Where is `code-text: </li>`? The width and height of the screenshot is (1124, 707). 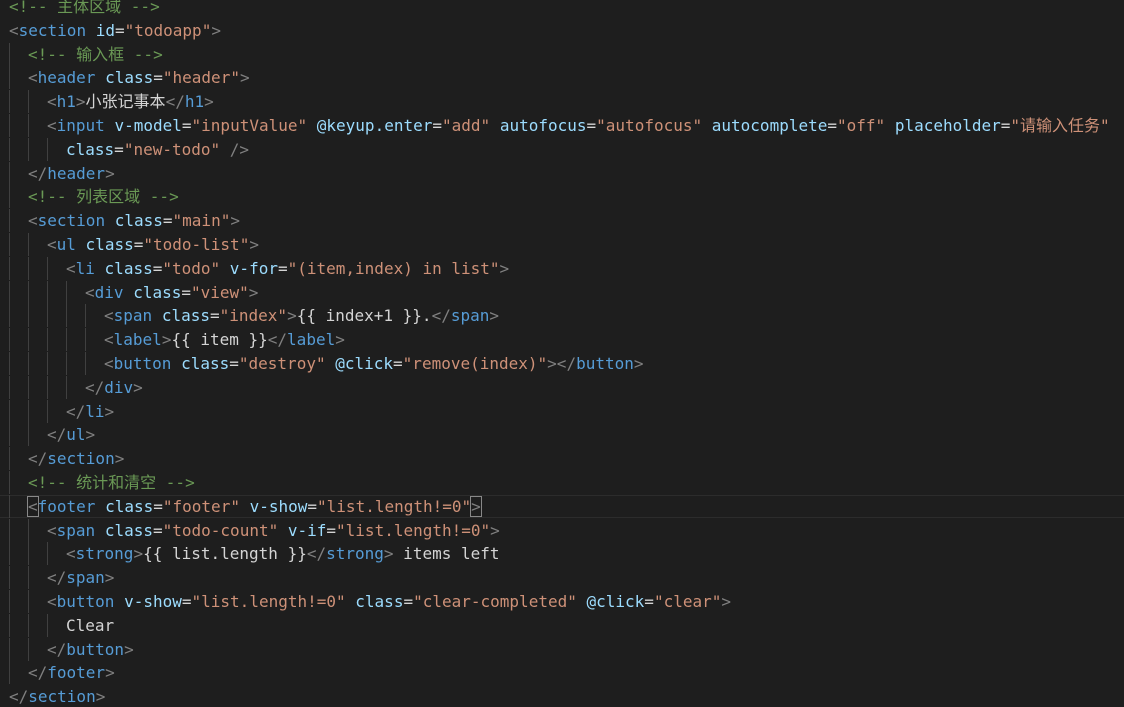 code-text: </li> is located at coordinates (90, 411).